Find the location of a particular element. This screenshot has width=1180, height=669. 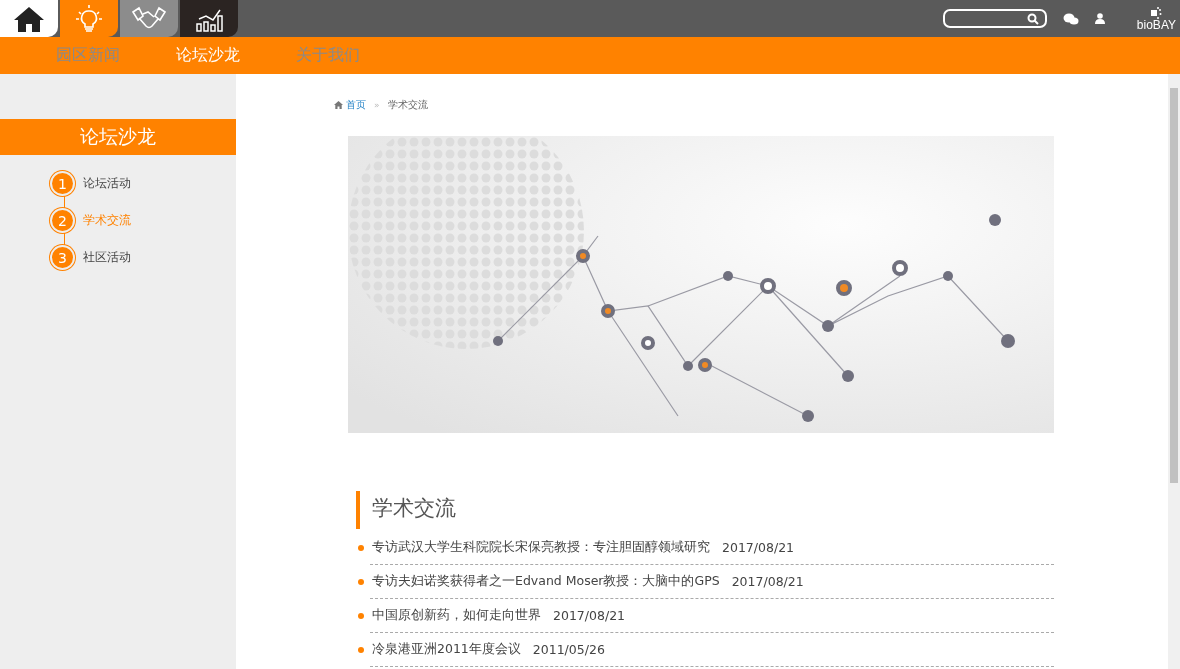

scrollbar-thumb is located at coordinates (1174, 285).